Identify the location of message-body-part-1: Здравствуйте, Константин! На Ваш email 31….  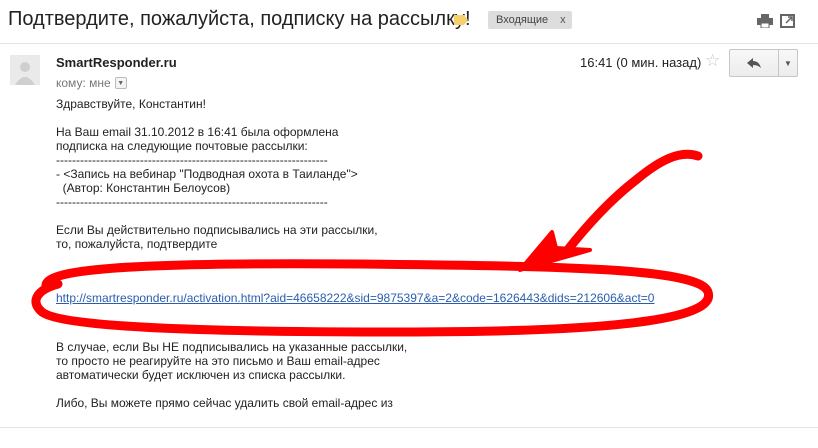
(217, 174).